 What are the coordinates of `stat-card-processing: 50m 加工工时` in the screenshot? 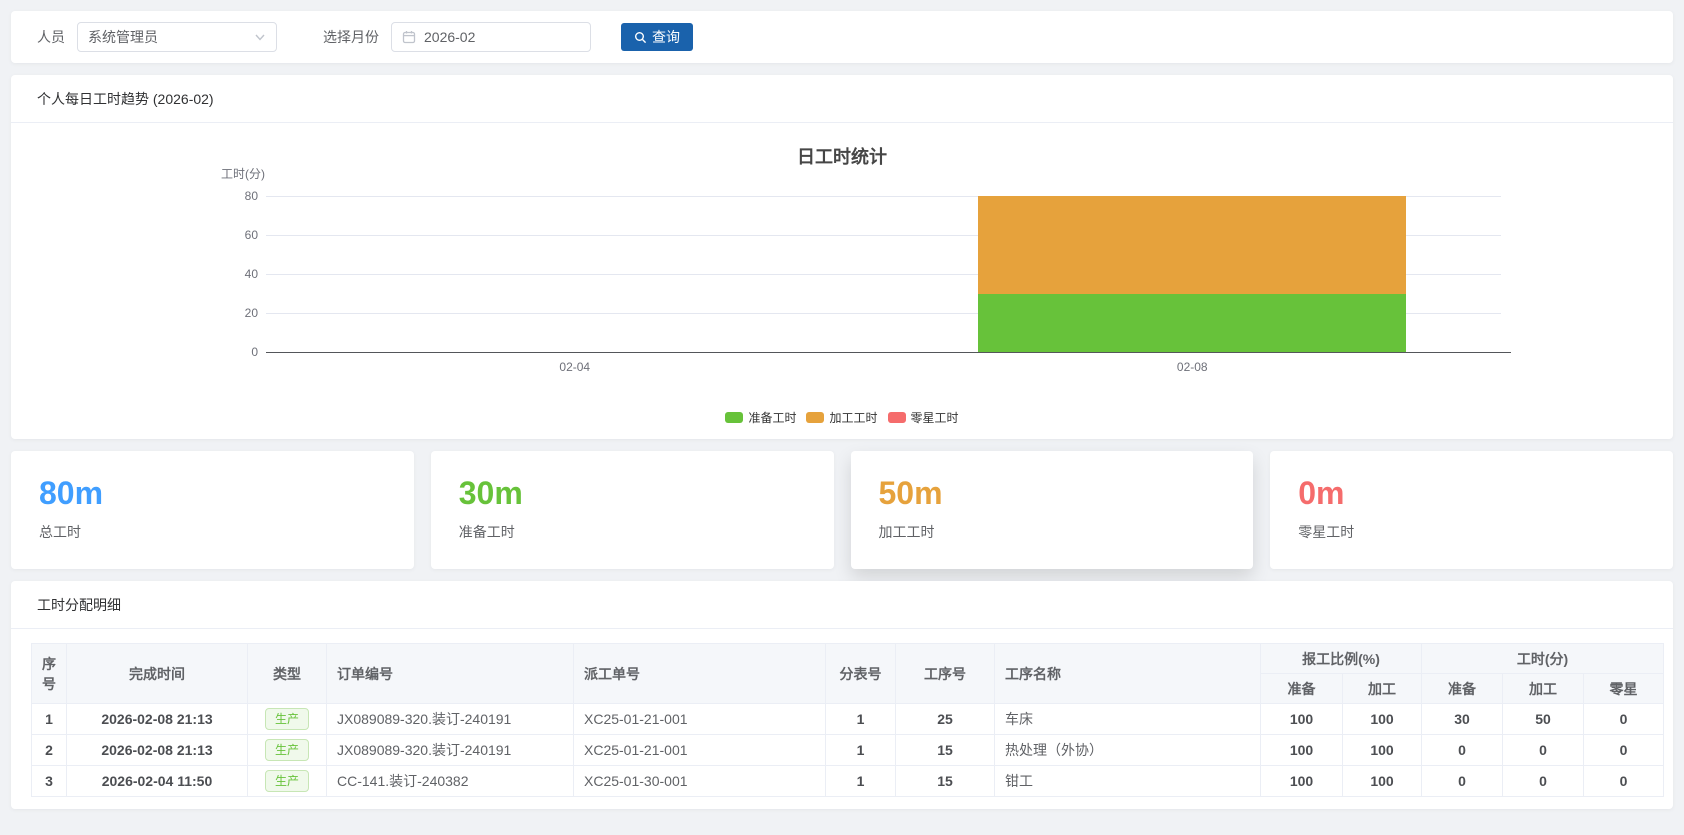 It's located at (1052, 510).